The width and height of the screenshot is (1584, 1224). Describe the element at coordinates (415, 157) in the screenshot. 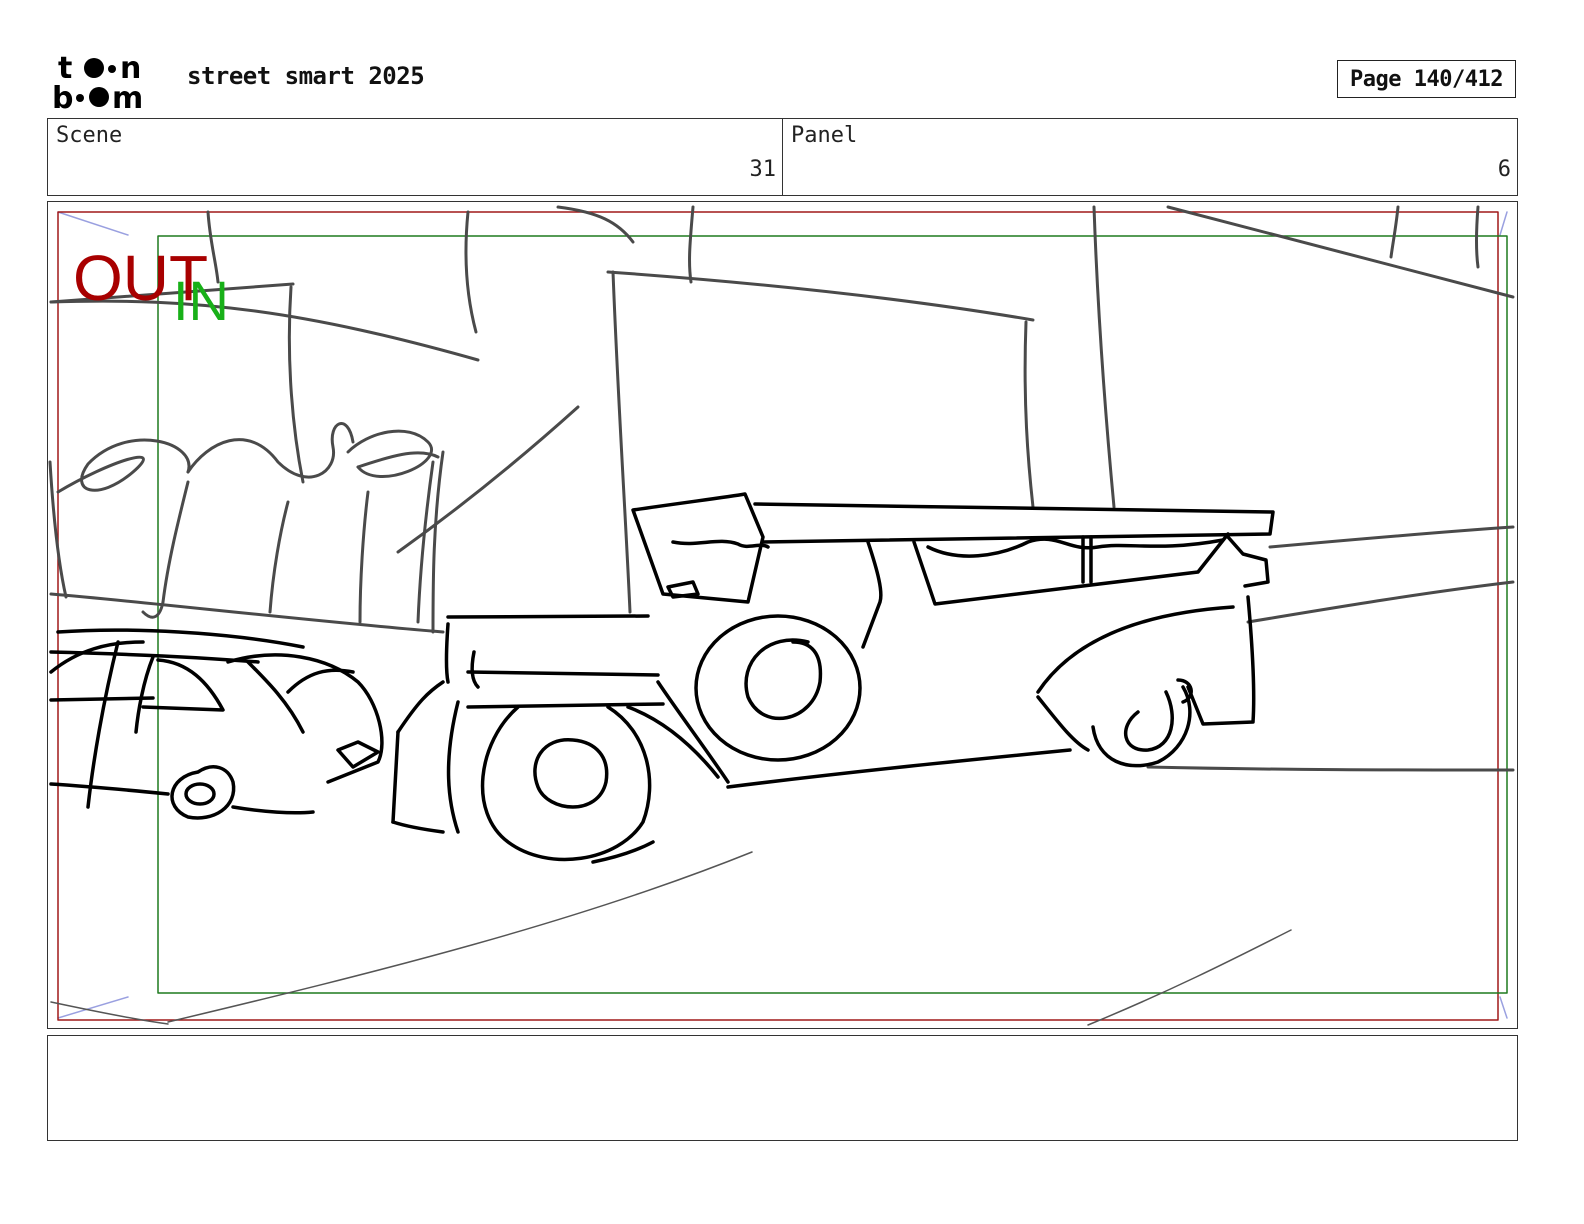

I see `scene-cell: Scene 31` at that location.